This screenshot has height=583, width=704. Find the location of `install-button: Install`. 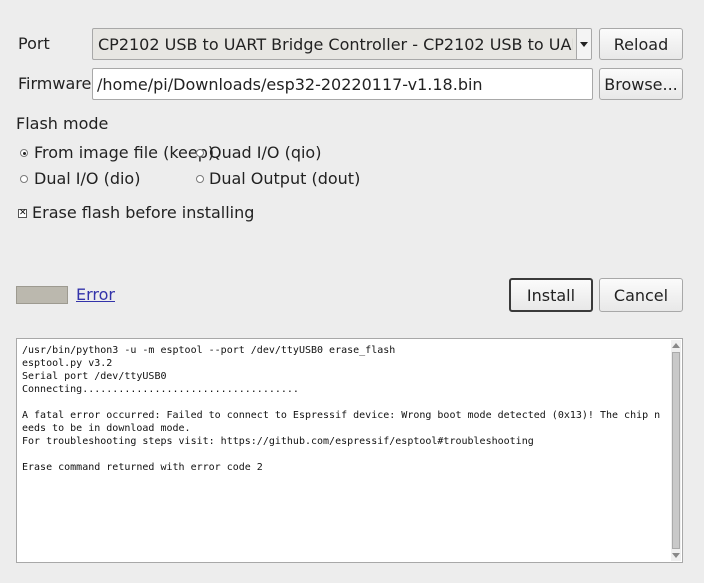

install-button: Install is located at coordinates (551, 295).